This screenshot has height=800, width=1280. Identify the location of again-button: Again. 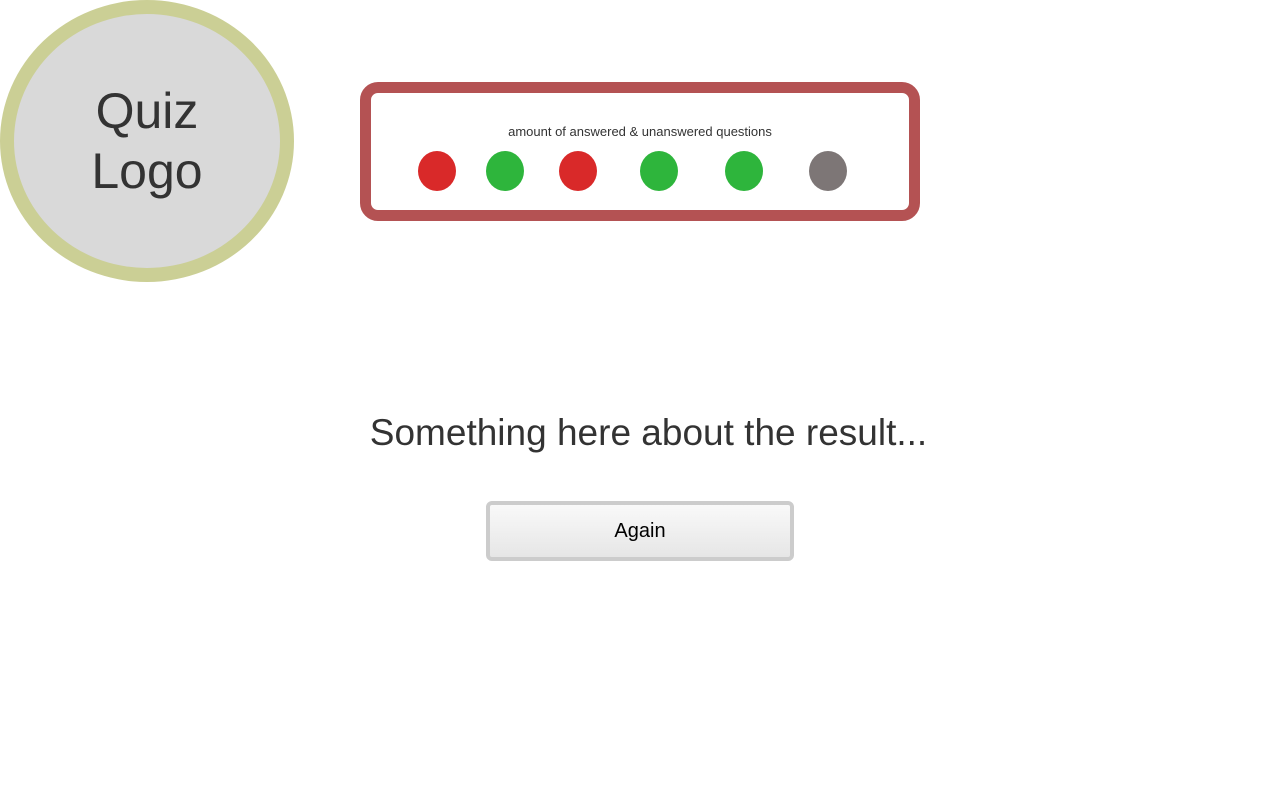
(640, 531).